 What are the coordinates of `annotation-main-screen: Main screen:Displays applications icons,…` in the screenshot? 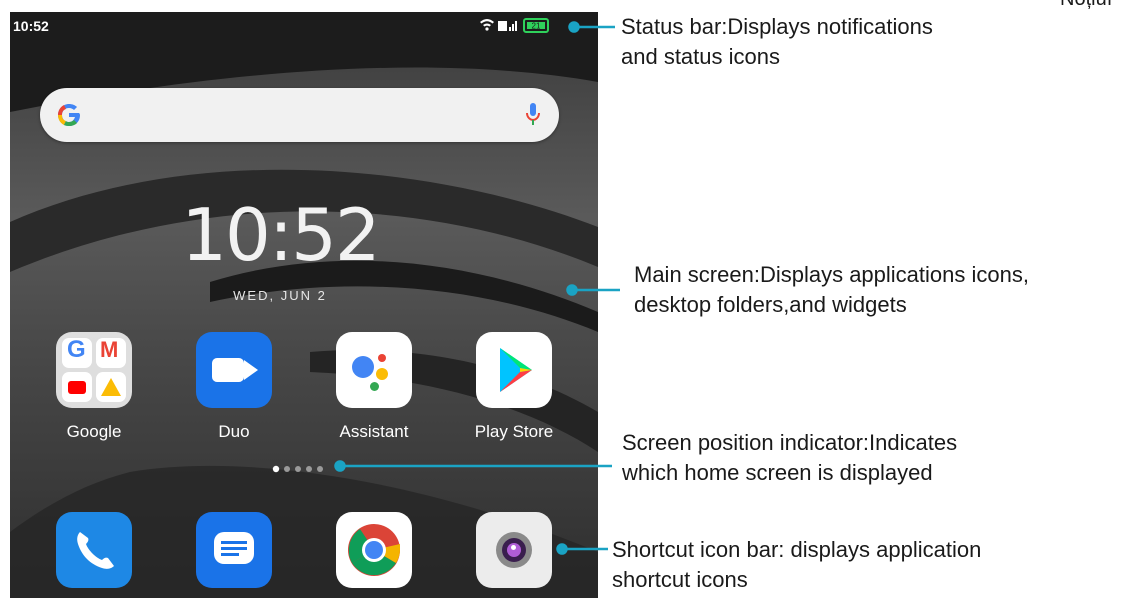 It's located at (831, 289).